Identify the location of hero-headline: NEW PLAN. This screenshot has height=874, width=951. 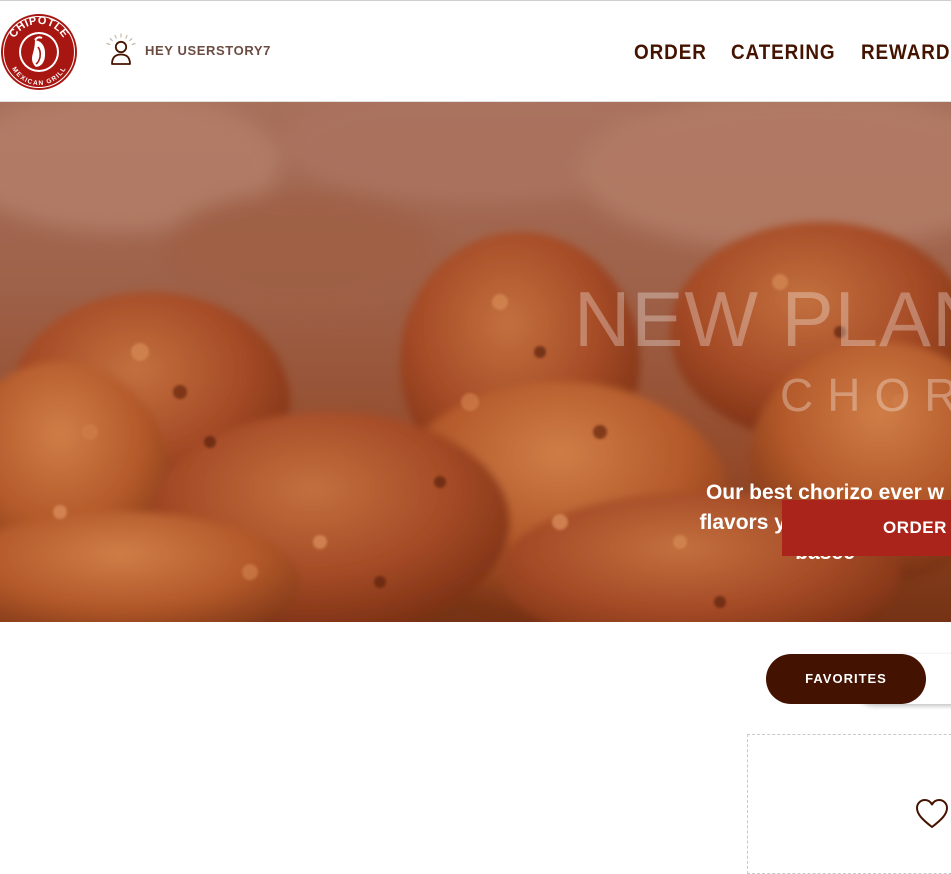
(762, 319).